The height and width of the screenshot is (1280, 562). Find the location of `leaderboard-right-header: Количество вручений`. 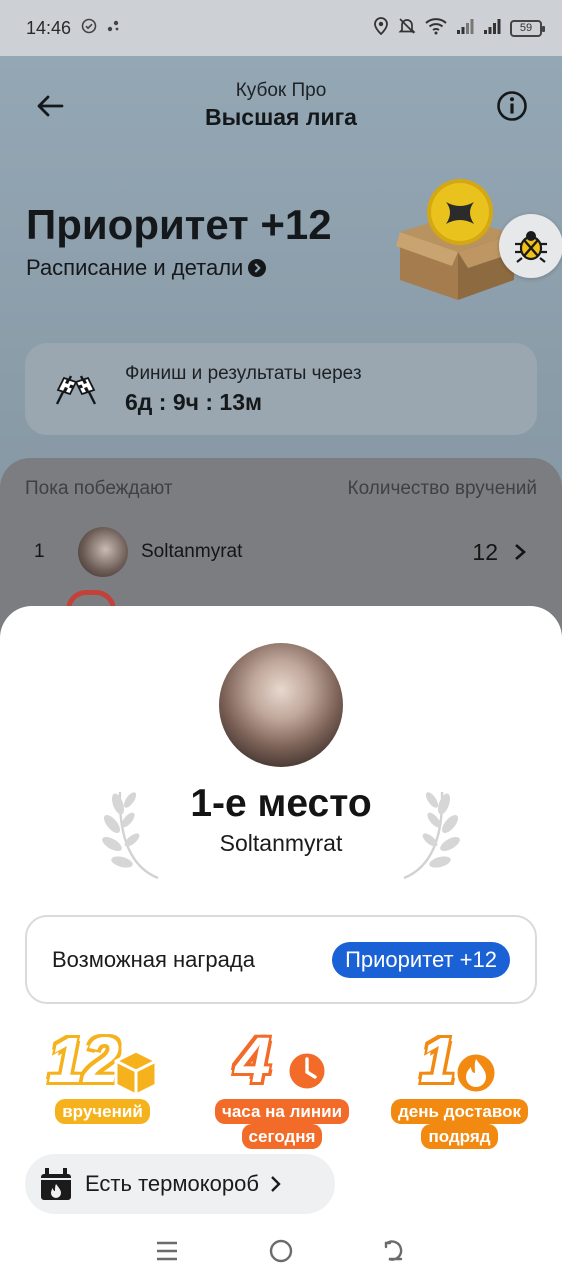

leaderboard-right-header: Количество вручений is located at coordinates (442, 488).